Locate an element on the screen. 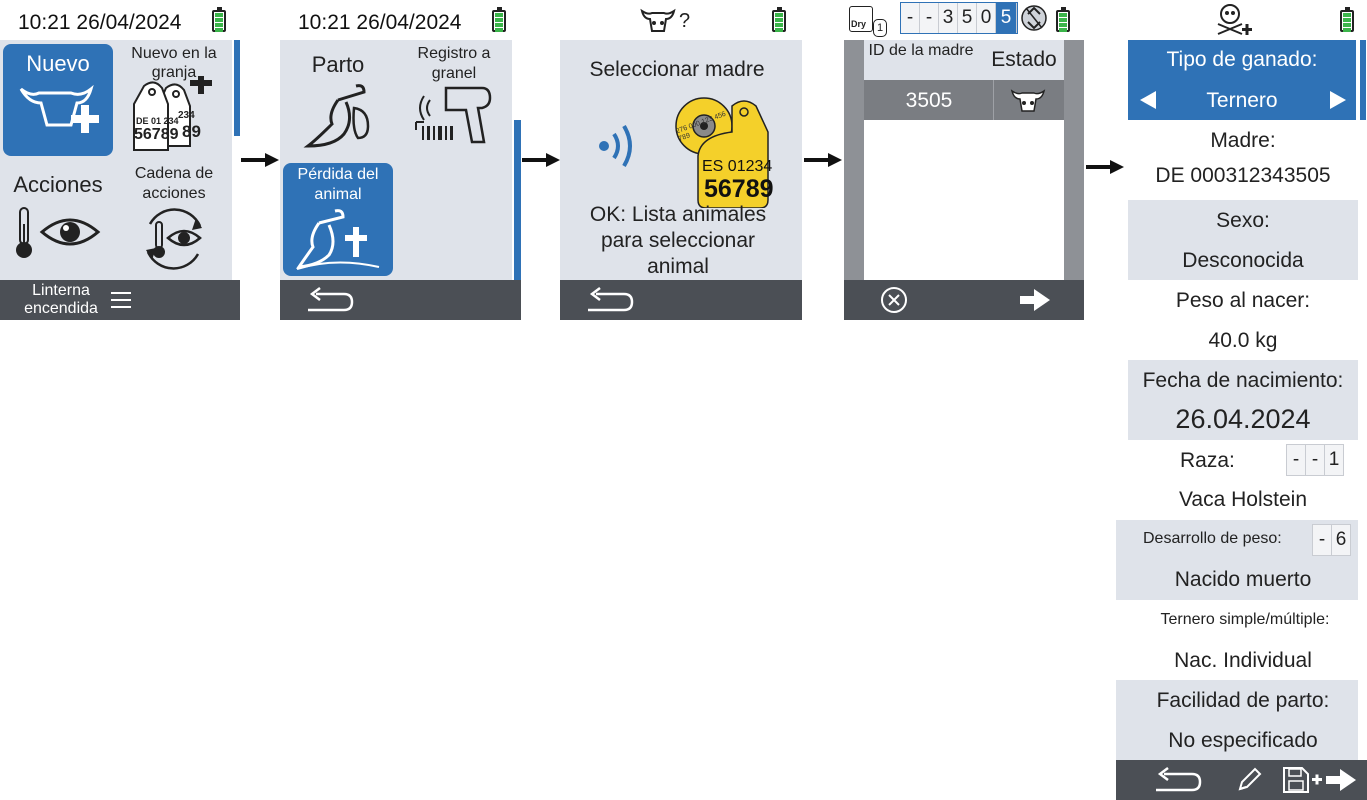 The image size is (1367, 800). stork-cross-icon is located at coordinates (337, 239).